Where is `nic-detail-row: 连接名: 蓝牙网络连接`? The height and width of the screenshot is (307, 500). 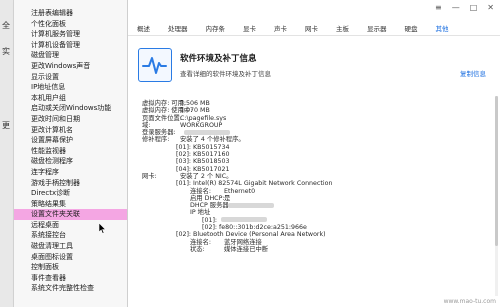 nic-detail-row: 连接名: 蓝牙网络连接 is located at coordinates (317, 242).